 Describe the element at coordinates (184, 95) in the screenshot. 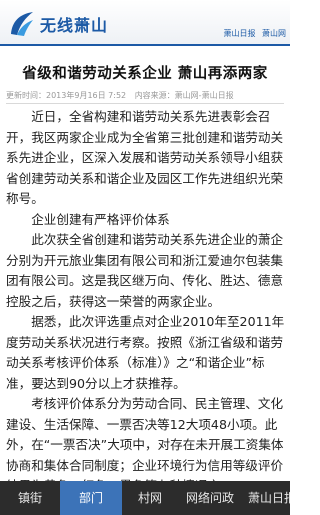

I see `content-source: 内容来源：萧山网-萧山日报` at that location.